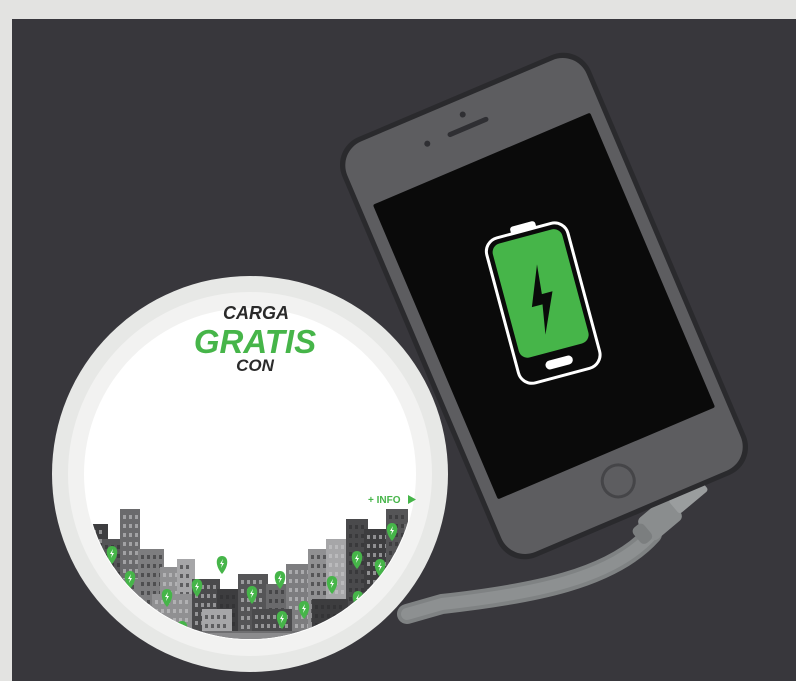 The height and width of the screenshot is (681, 796). I want to click on headline-gratis: GRATIS, so click(255, 341).